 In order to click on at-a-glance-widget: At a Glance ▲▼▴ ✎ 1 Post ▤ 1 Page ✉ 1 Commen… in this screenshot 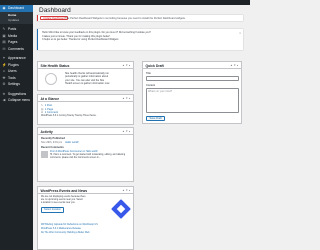, I will do `click(85, 109)`.